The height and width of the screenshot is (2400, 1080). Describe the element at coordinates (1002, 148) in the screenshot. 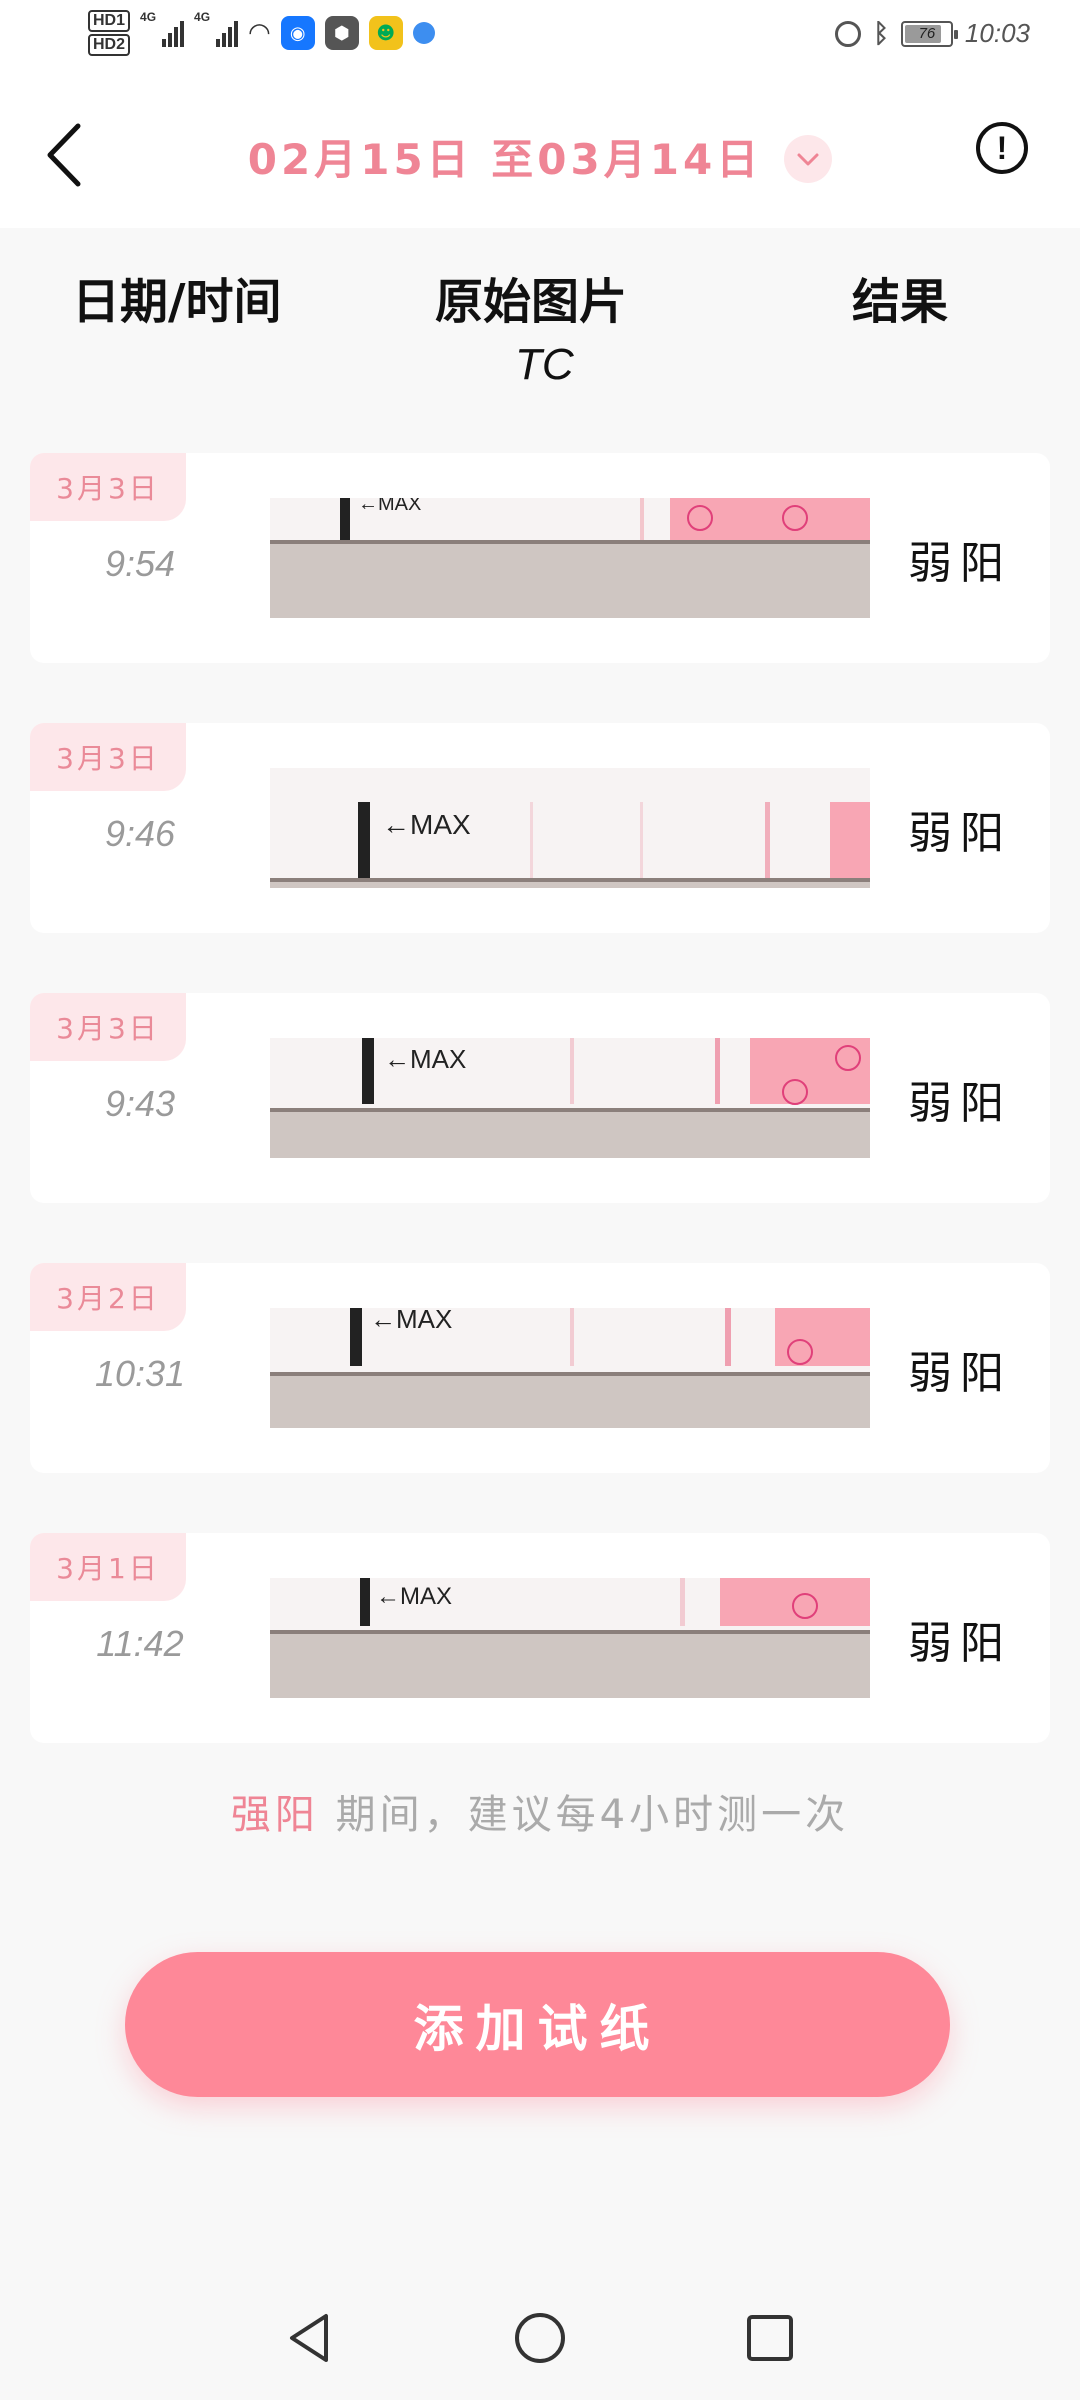

I see `info-icon: !` at that location.